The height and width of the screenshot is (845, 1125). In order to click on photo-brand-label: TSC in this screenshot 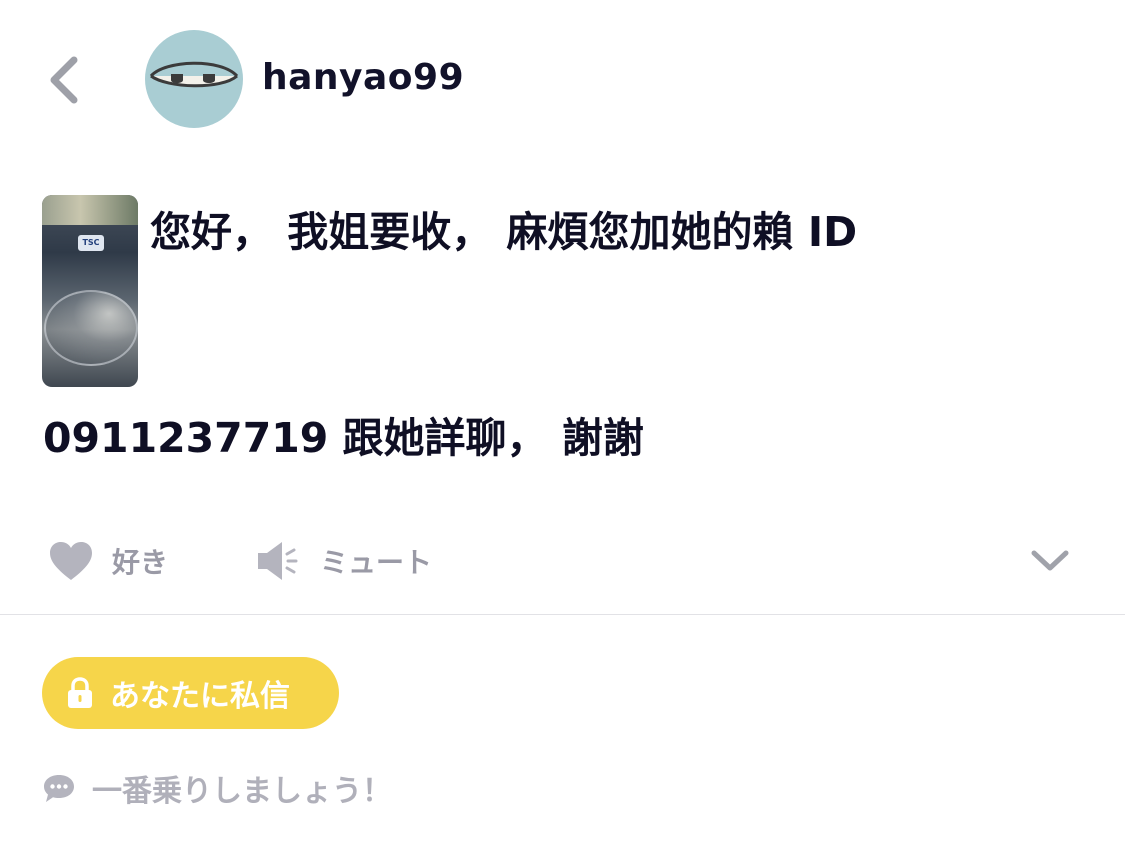, I will do `click(91, 243)`.